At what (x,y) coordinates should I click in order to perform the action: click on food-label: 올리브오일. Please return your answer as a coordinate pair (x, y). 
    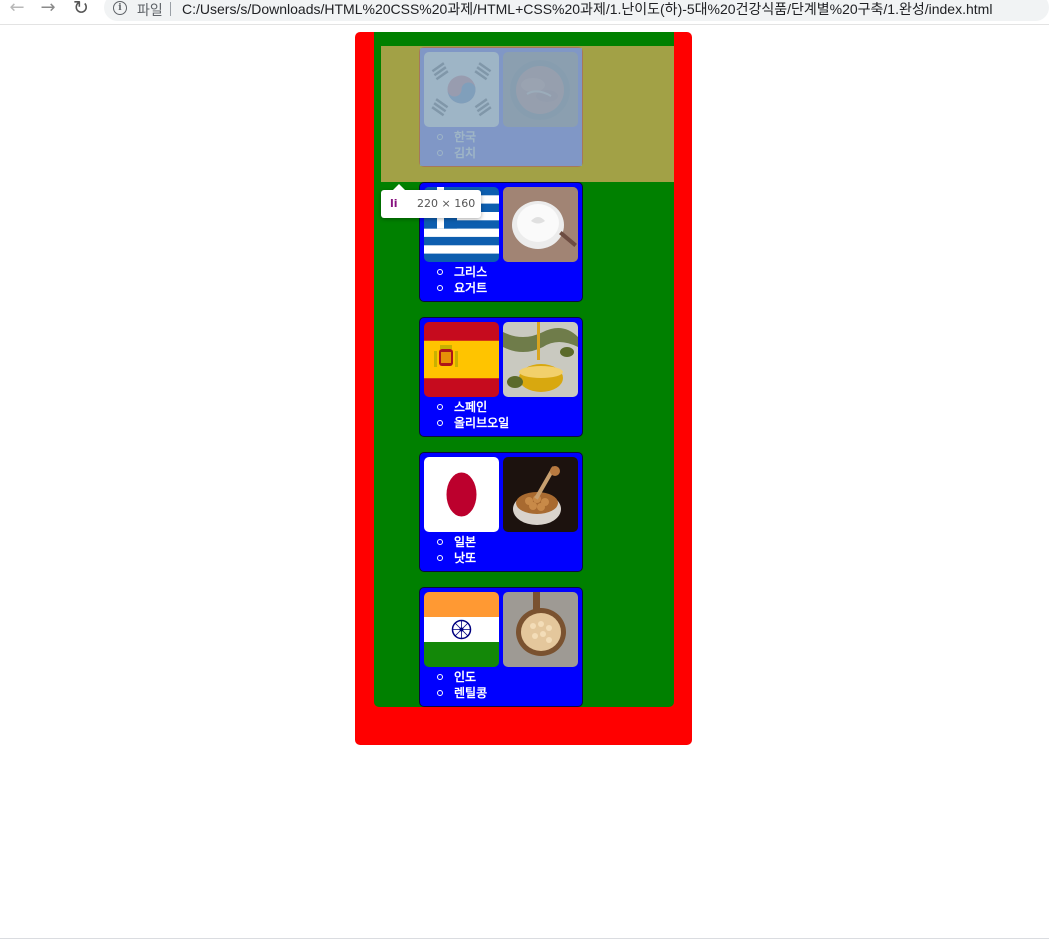
    Looking at the image, I should click on (464, 423).